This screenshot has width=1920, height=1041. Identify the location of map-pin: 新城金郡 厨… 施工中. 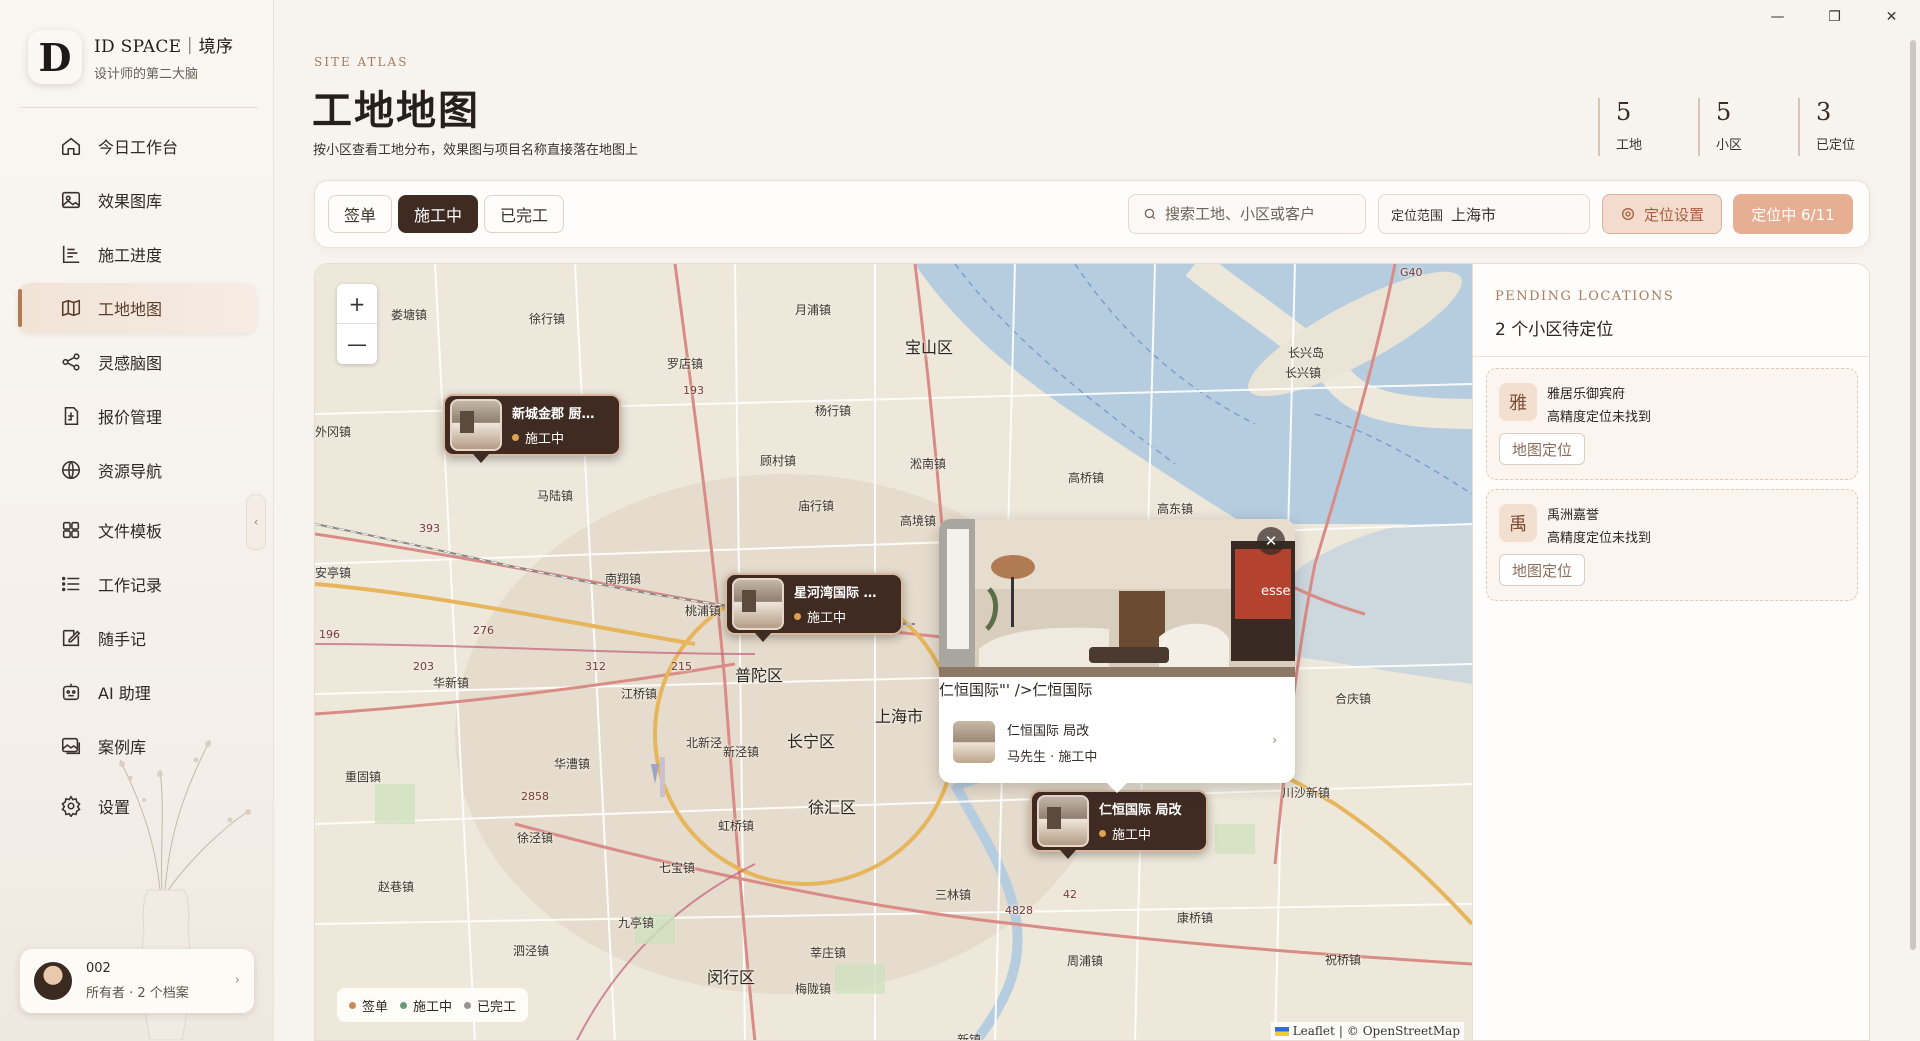
(532, 428).